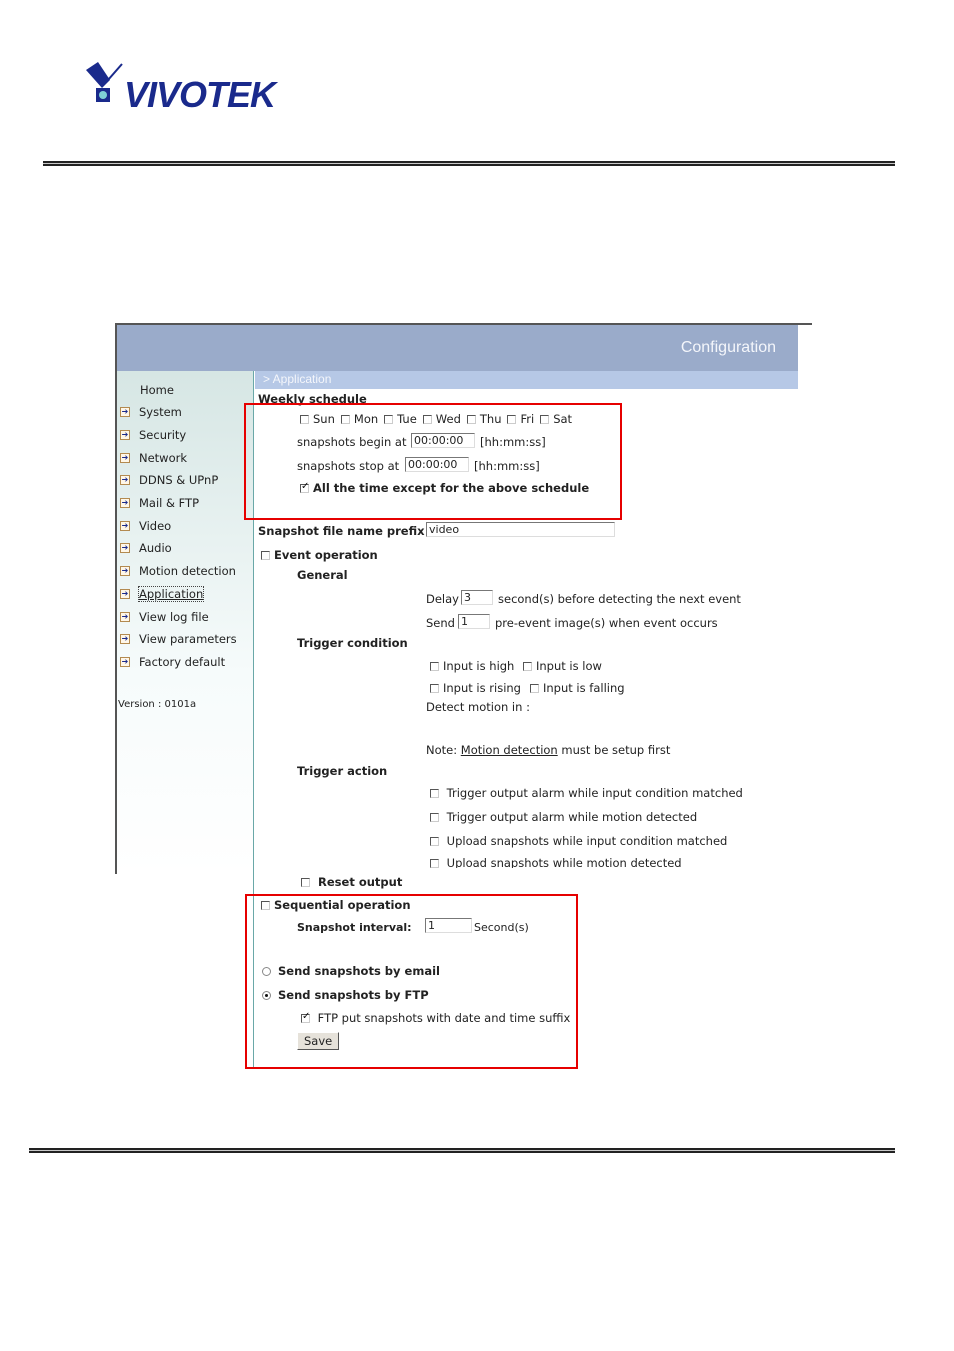 The height and width of the screenshot is (1351, 954). I want to click on day-option-tue: Tue, so click(400, 419).